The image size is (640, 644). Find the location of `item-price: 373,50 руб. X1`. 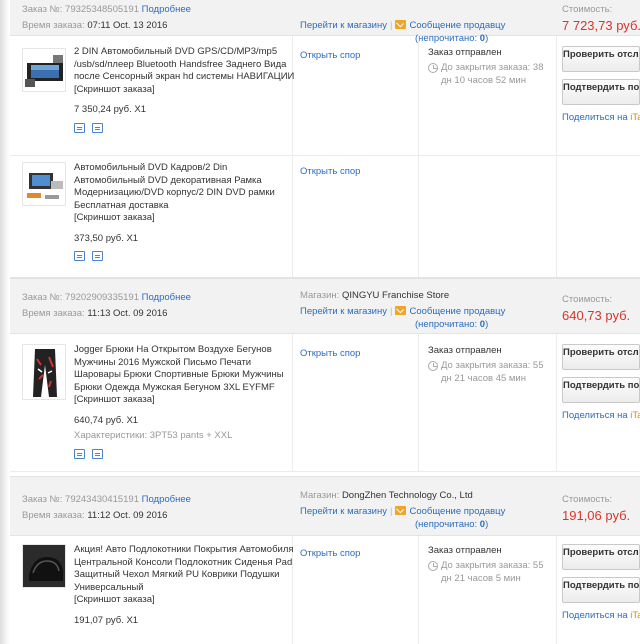

item-price: 373,50 руб. X1 is located at coordinates (106, 238).